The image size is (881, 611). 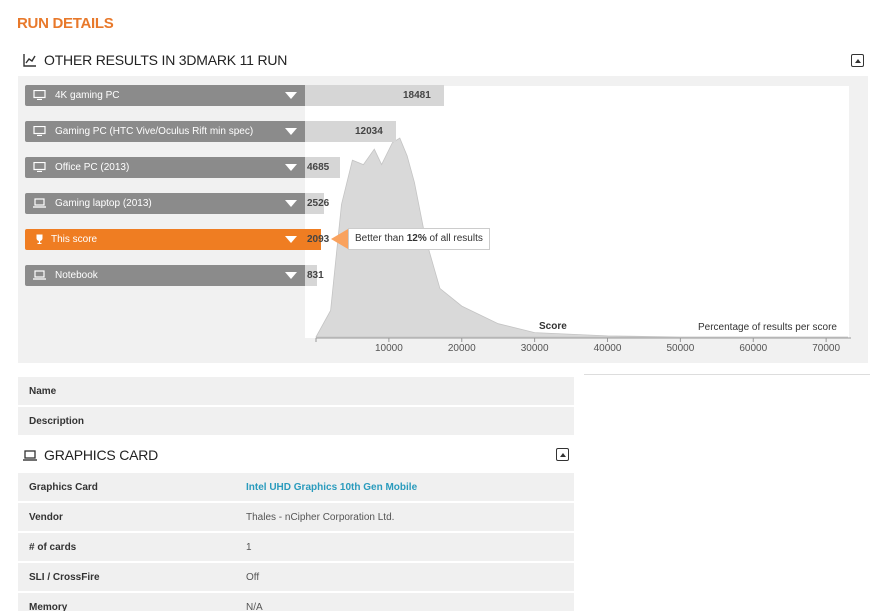 What do you see at coordinates (64, 577) in the screenshot?
I see `graphics-info-key: SLI / CrossFire` at bounding box center [64, 577].